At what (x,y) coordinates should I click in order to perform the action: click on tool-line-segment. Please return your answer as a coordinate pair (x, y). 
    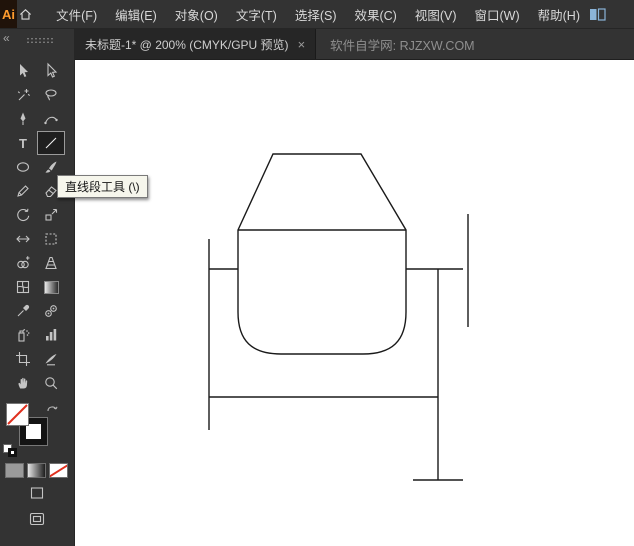
    Looking at the image, I should click on (51, 143).